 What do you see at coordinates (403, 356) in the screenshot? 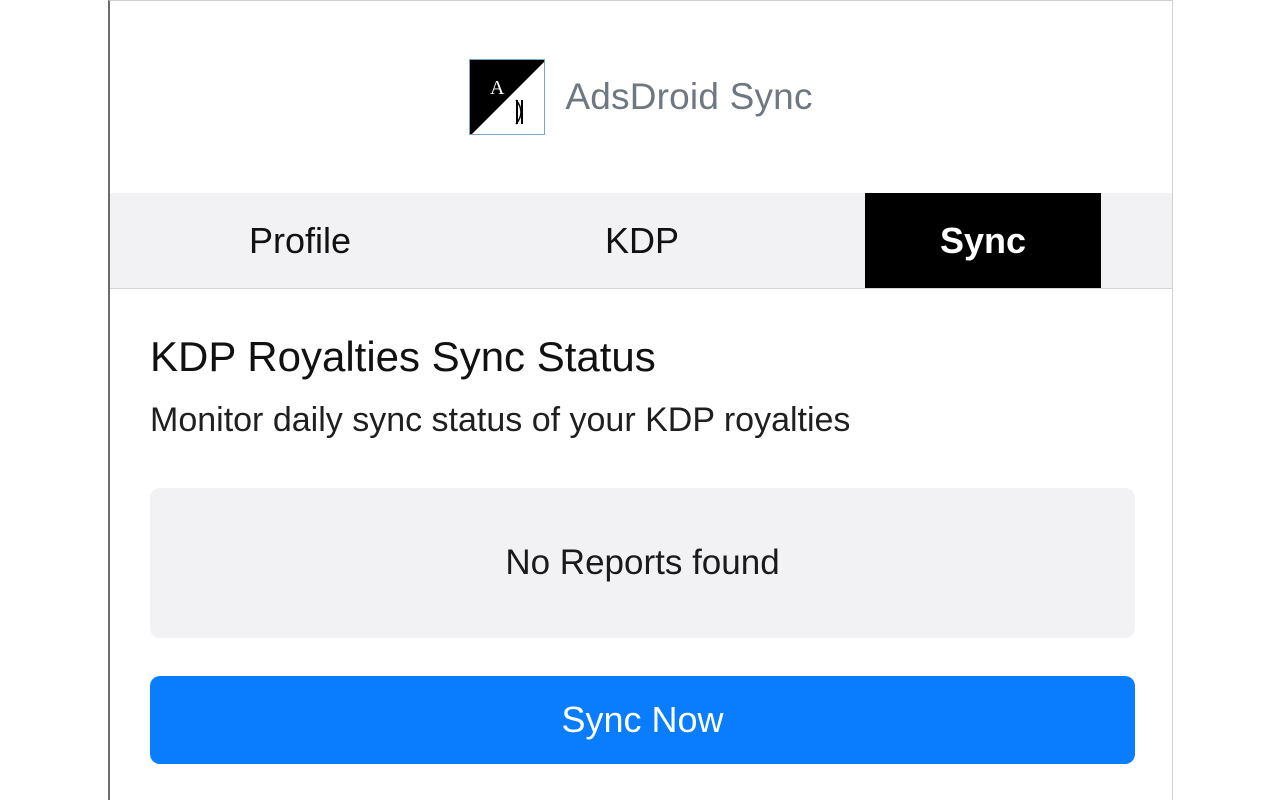
I see `section-title: KDP Royalties Sync Status` at bounding box center [403, 356].